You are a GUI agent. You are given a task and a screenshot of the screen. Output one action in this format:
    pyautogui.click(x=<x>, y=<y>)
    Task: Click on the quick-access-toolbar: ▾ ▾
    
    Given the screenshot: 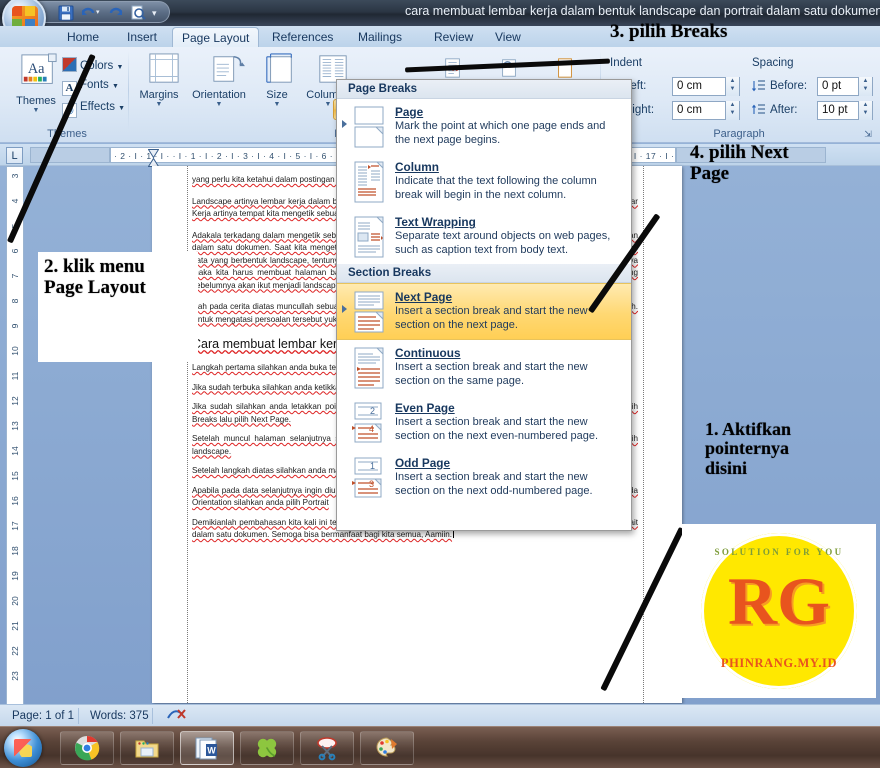 What is the action you would take?
    pyautogui.click(x=103, y=12)
    